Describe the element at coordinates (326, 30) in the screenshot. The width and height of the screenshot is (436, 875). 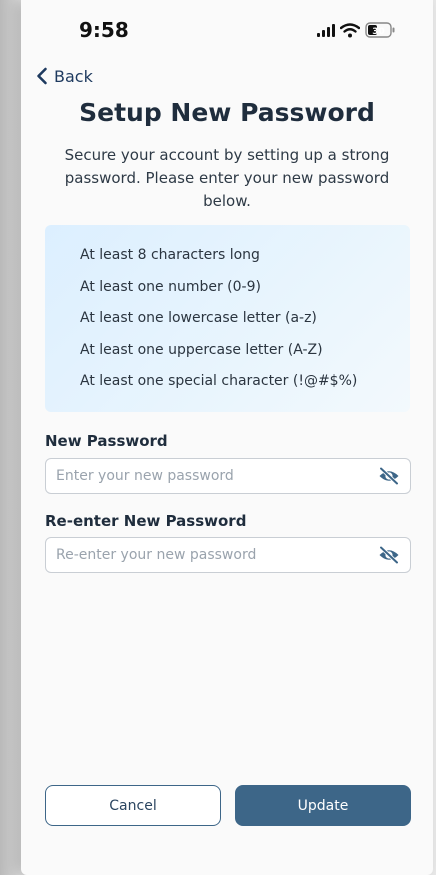
I see `cellular-signal-icon` at that location.